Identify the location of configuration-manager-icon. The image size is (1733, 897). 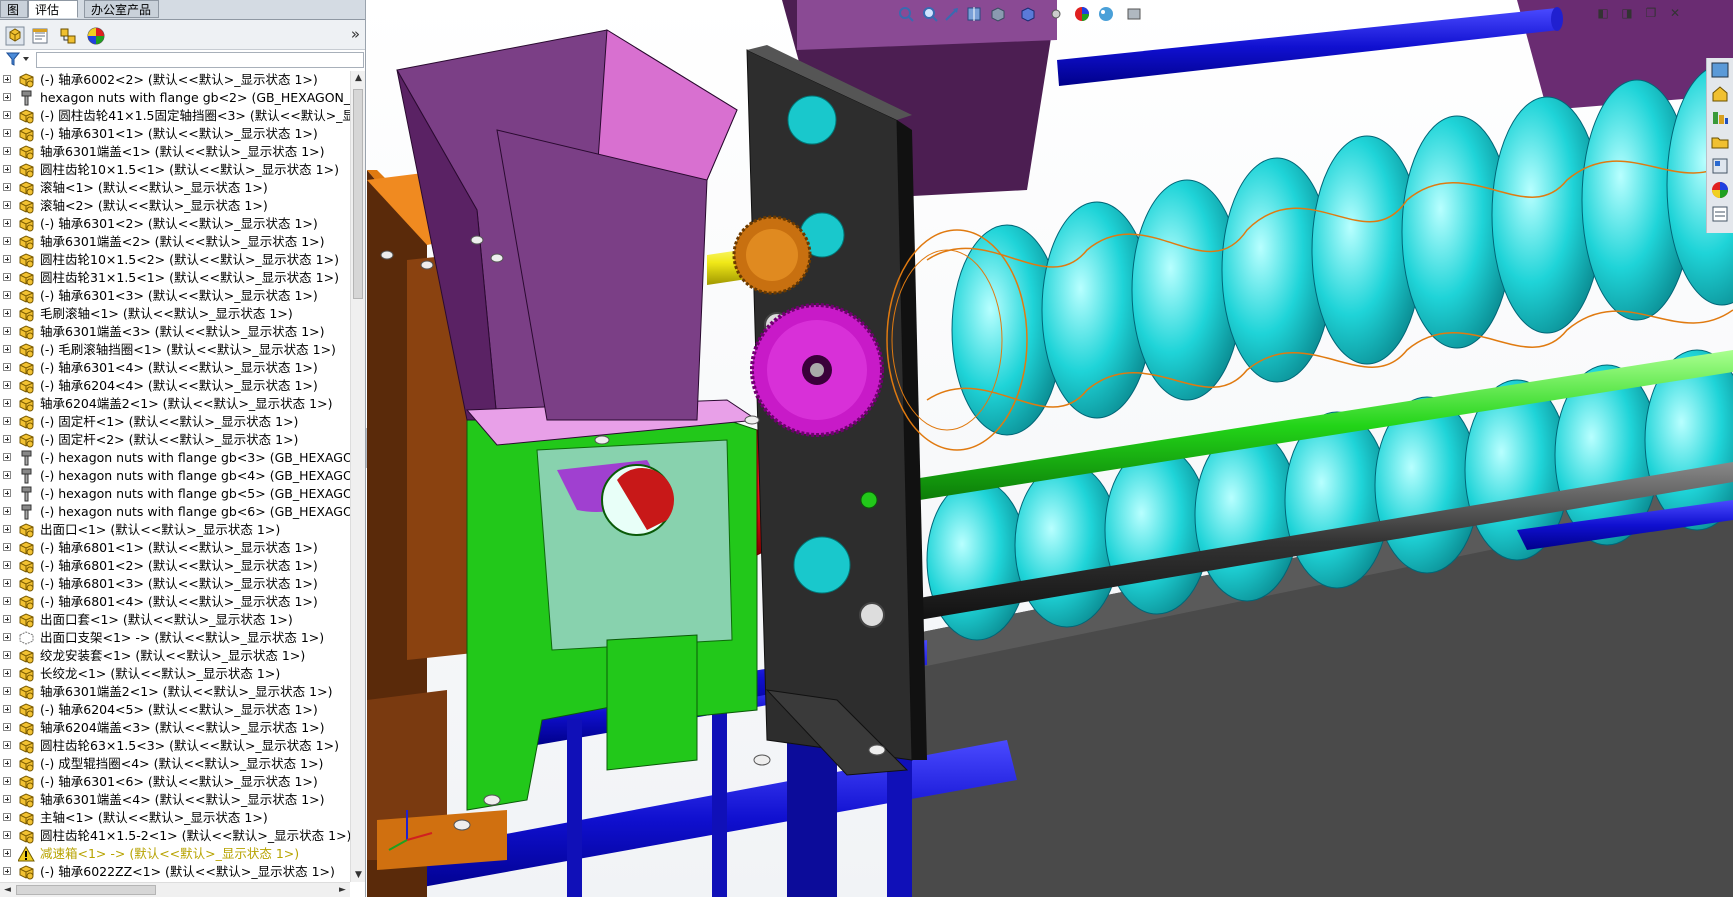
(68, 36).